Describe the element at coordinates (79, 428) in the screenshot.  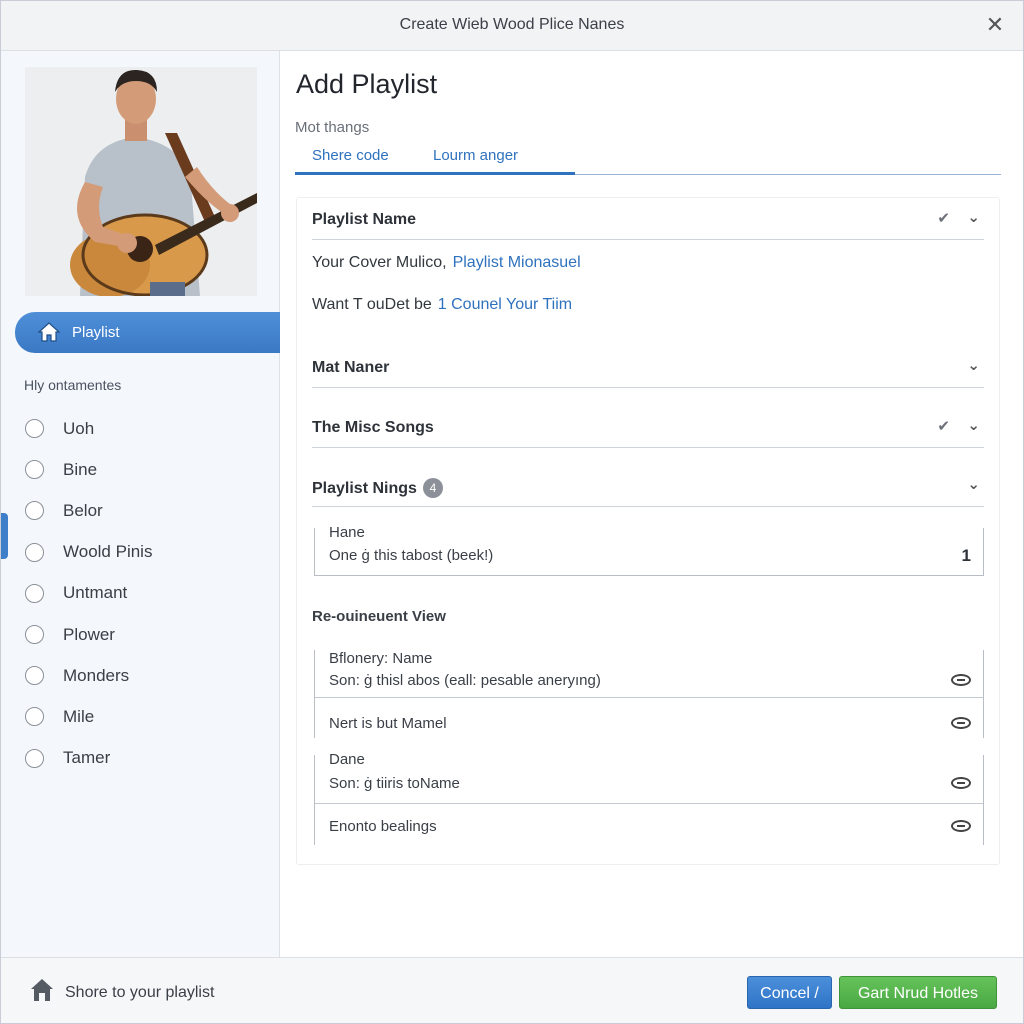
I see `radio-label: Uoh` at that location.